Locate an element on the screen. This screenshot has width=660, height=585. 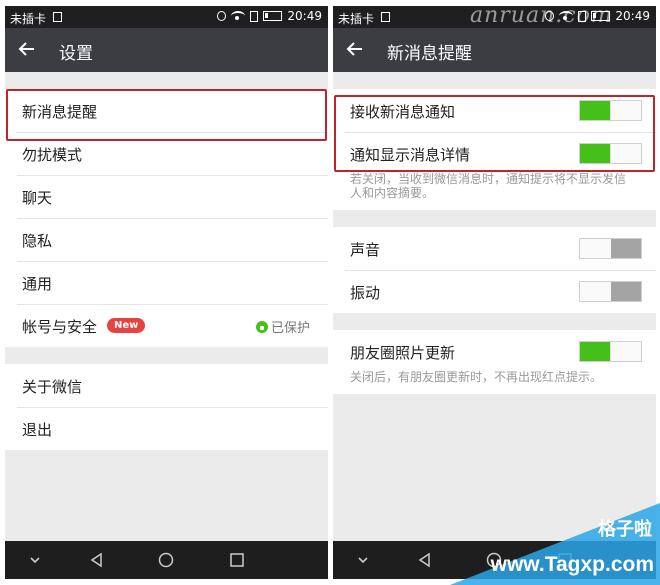
settings-item-do-not-disturb: 勿扰模式 is located at coordinates (166, 153).